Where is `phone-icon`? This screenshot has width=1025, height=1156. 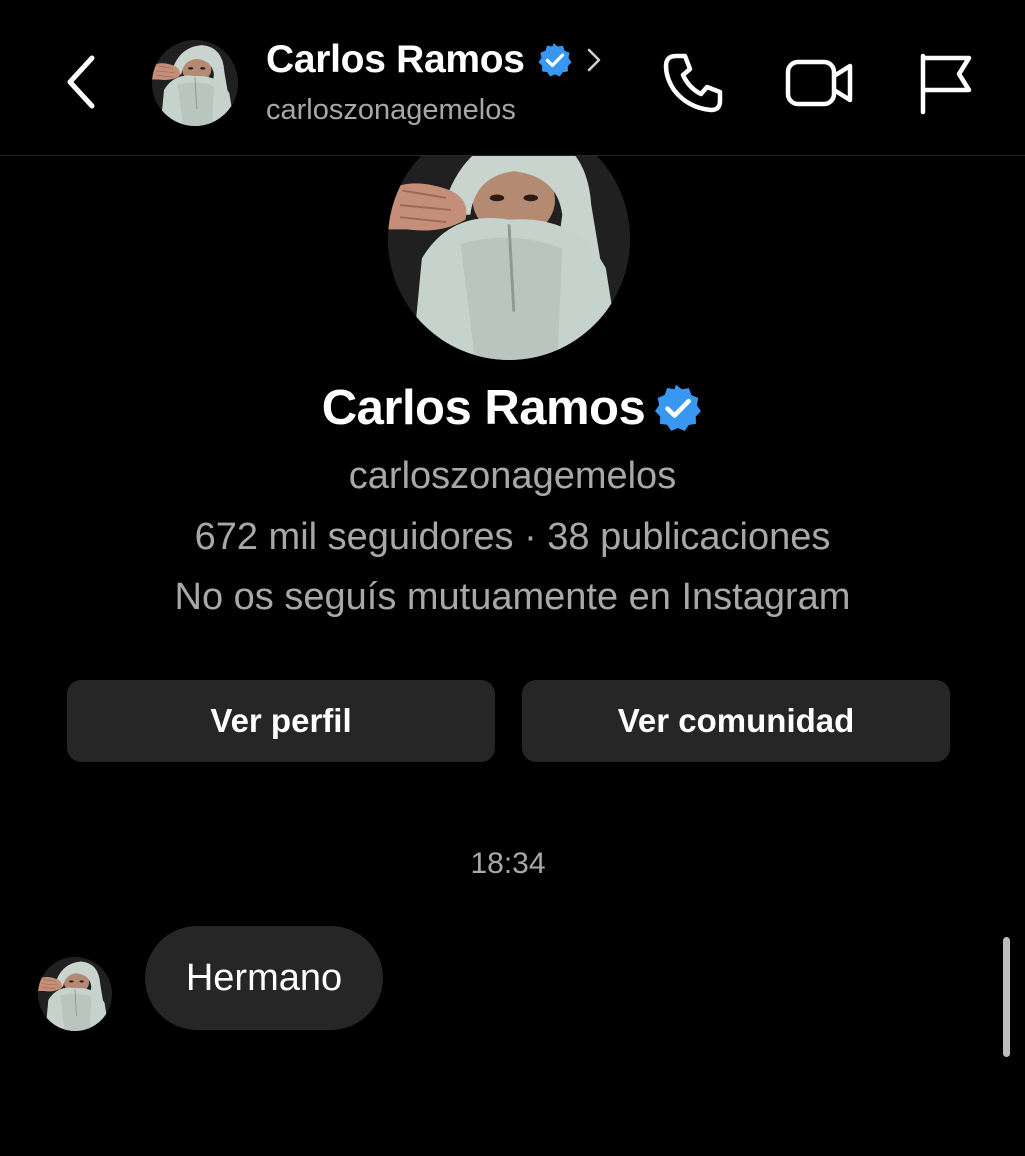 phone-icon is located at coordinates (693, 83).